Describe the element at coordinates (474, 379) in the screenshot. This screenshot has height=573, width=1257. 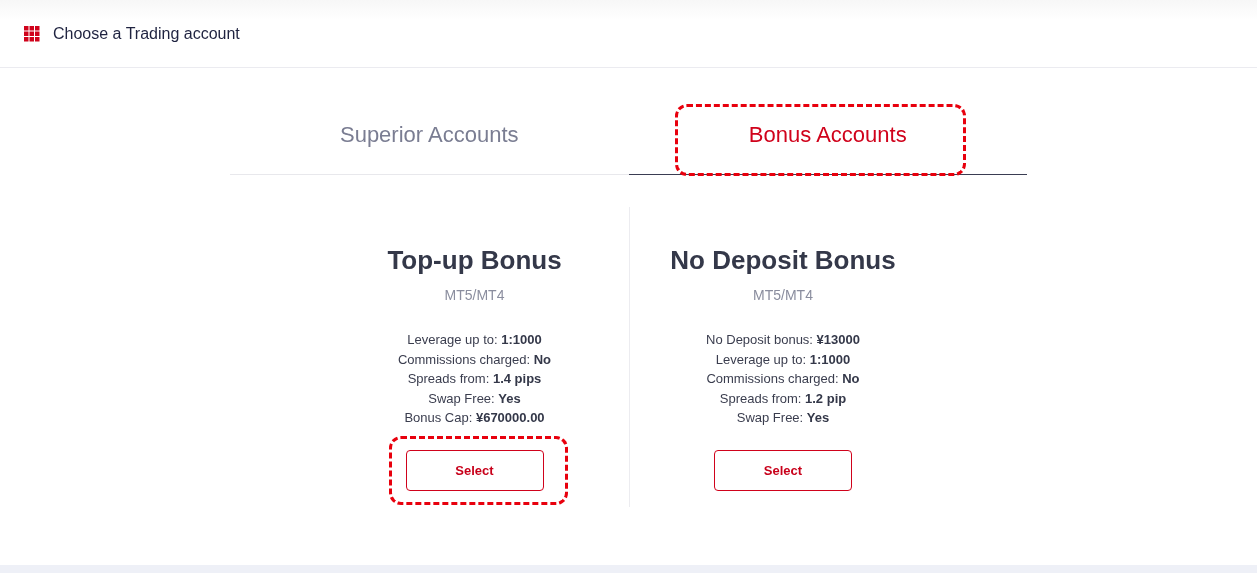
I see `feature-line: Spreads from: 1.4 pips` at that location.